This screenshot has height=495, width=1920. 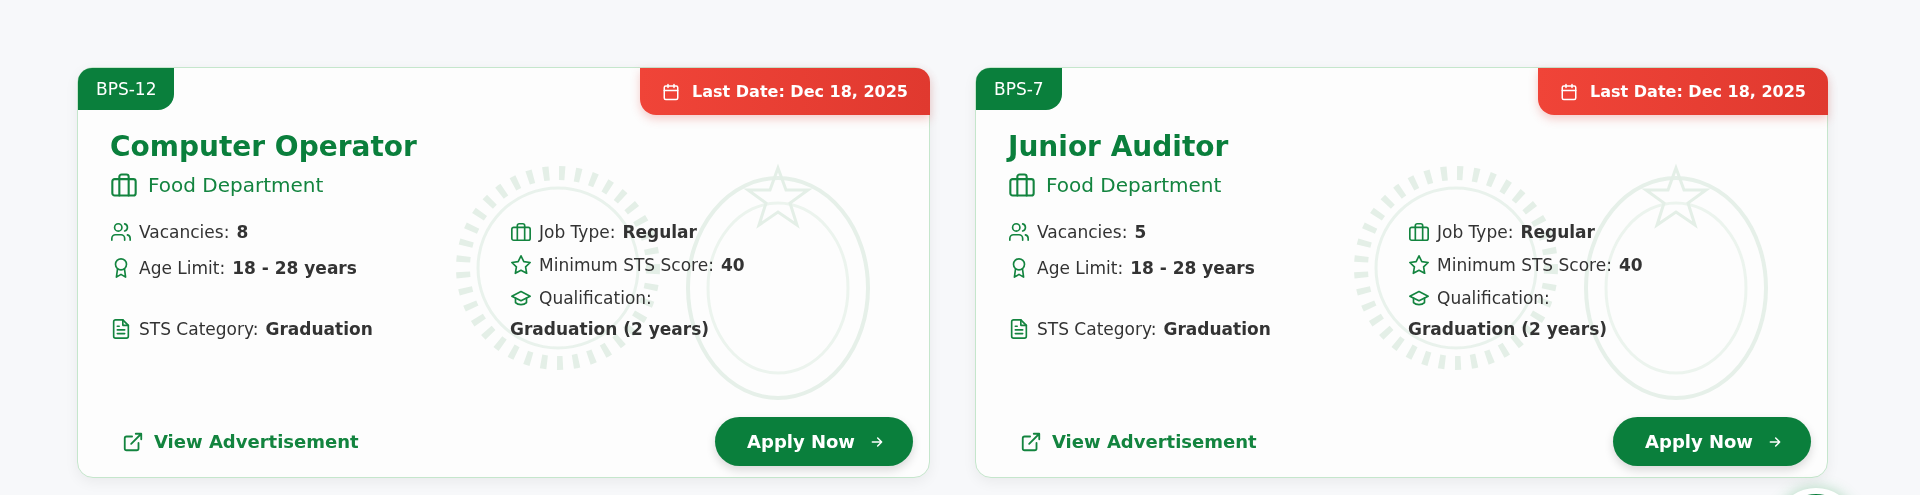 What do you see at coordinates (126, 89) in the screenshot?
I see `grade-badge: BPS-12` at bounding box center [126, 89].